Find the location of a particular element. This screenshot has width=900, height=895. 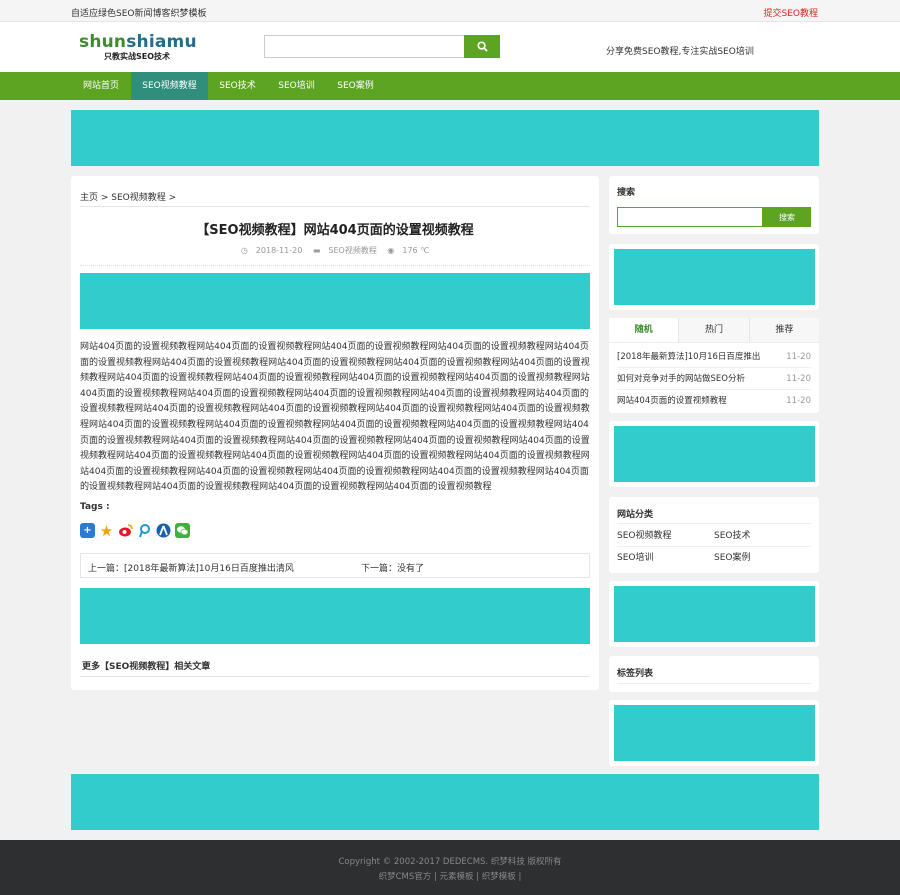

nav-item-seo-training: SEO培训 is located at coordinates (296, 86).